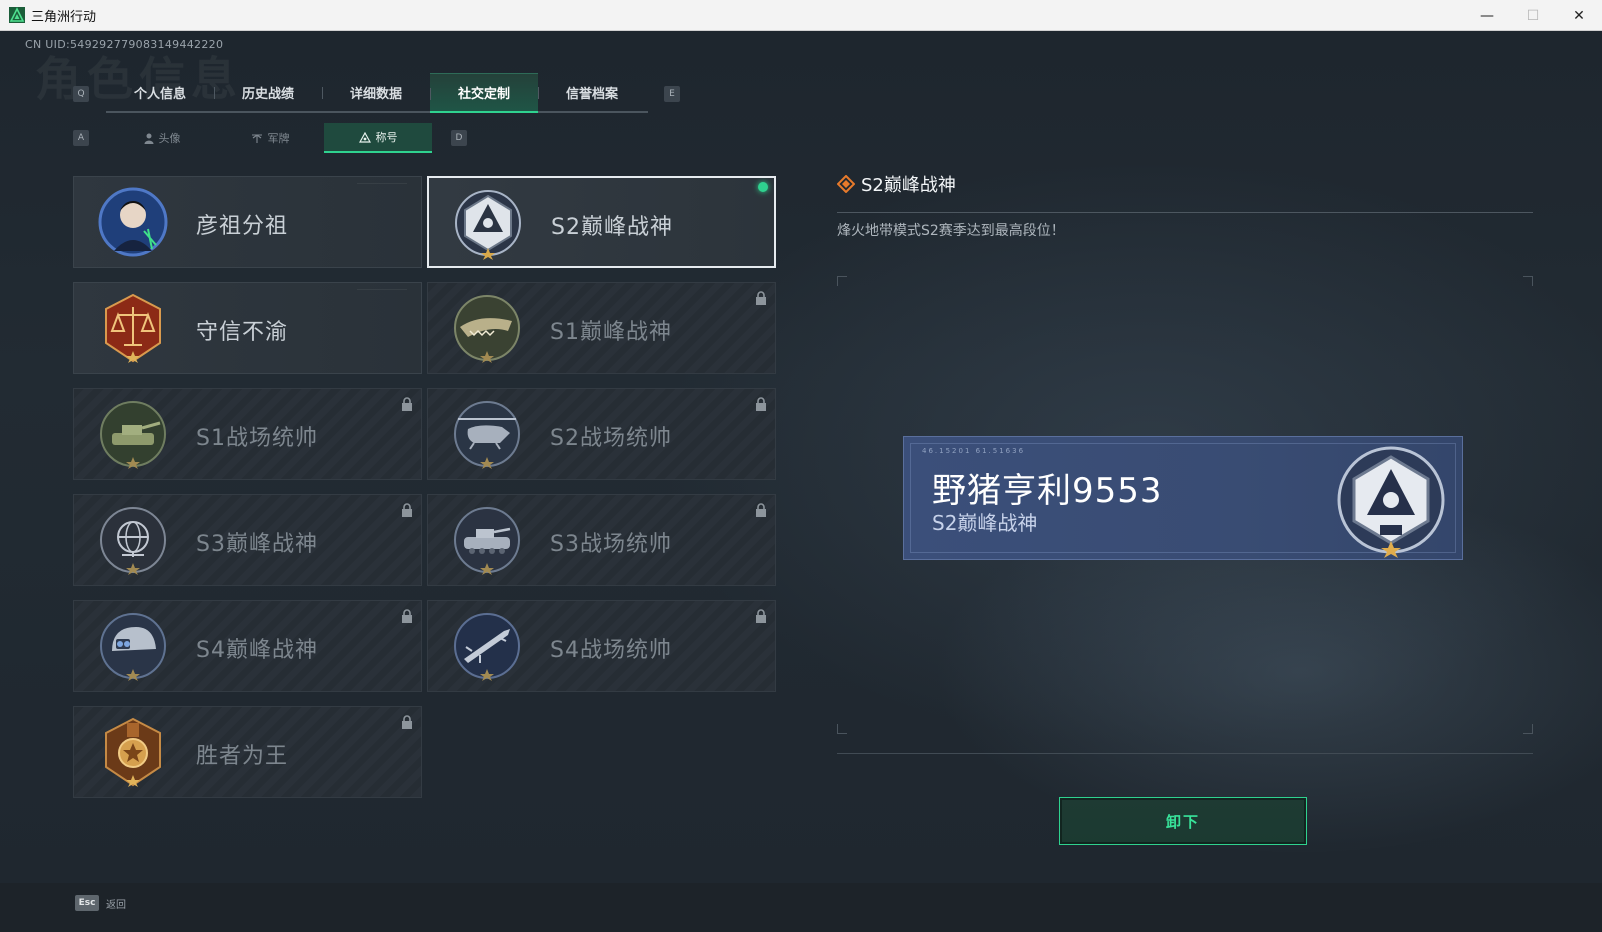  What do you see at coordinates (278, 138) in the screenshot?
I see `subtab-dog-tag-label: 军牌` at bounding box center [278, 138].